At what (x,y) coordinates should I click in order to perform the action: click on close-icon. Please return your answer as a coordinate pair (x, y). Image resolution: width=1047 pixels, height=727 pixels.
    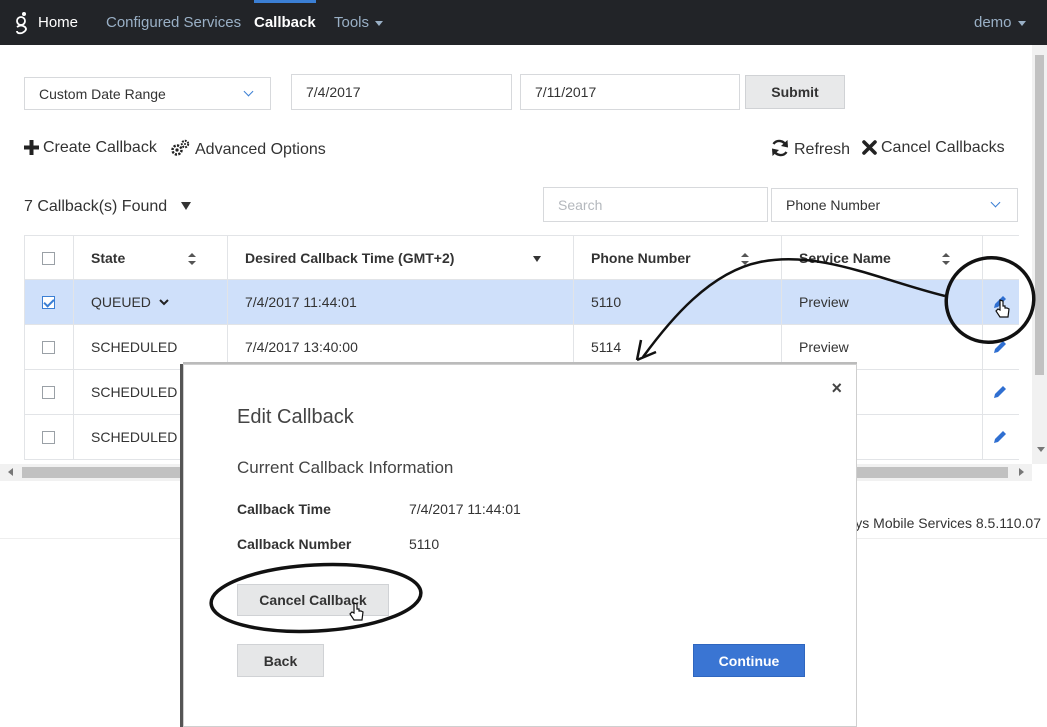
    Looking at the image, I should click on (869, 147).